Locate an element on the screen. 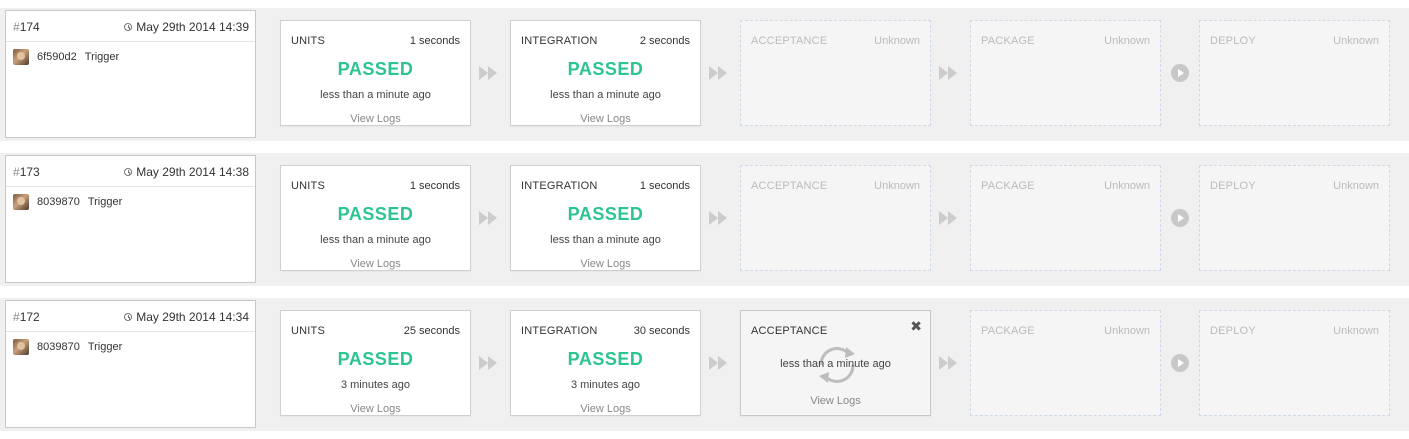  build-header: #173 May 29th 2014 14:38 is located at coordinates (130, 171).